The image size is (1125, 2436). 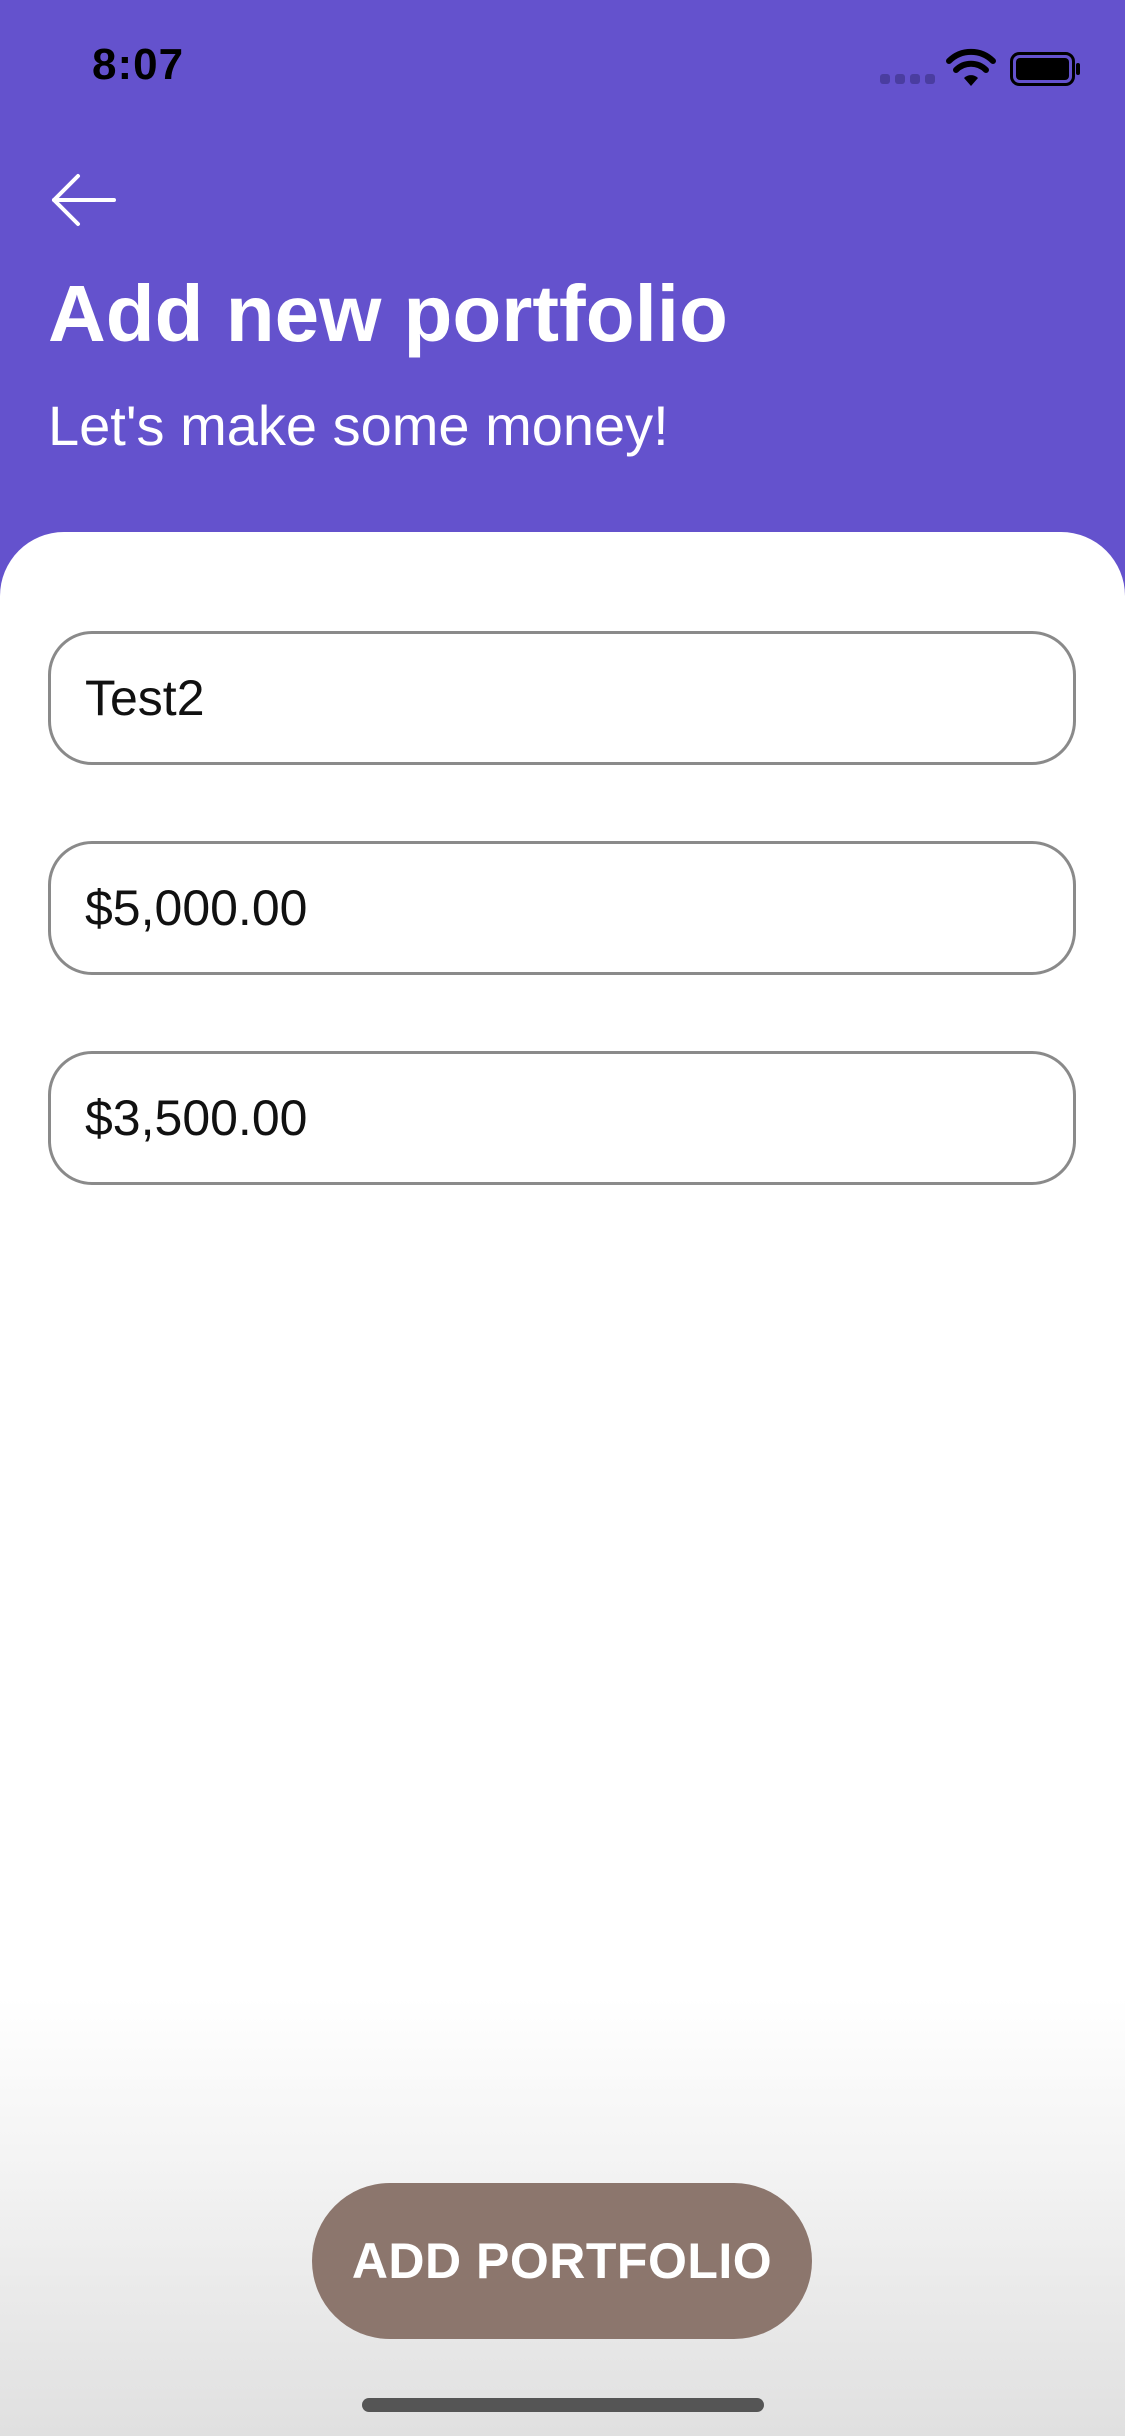 I want to click on portfolio-amount-secondary-input, so click(x=562, y=1118).